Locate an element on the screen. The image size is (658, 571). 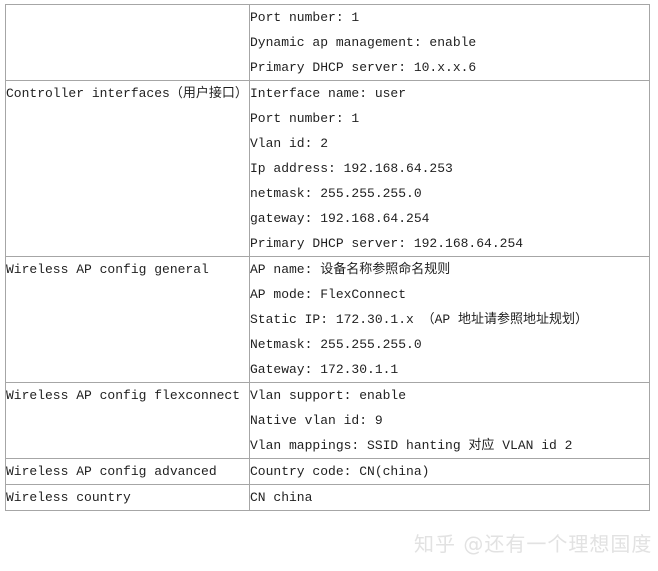
config-value-line: Primary DHCP server: 192.168.64.254 is located at coordinates (387, 243).